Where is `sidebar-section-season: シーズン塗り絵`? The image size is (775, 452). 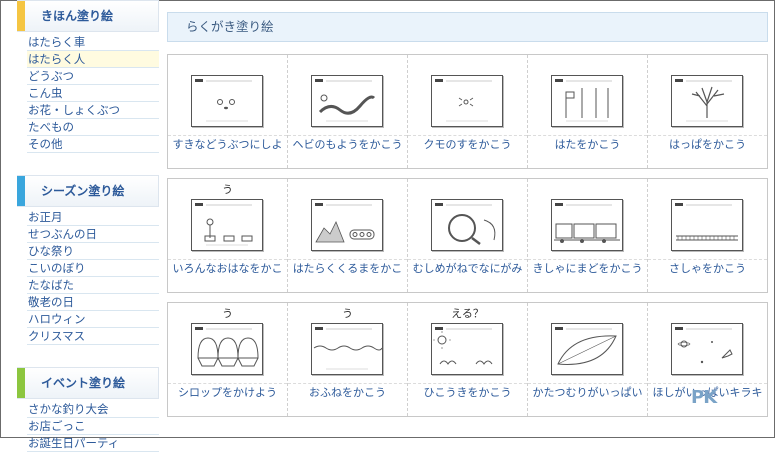 sidebar-section-season: シーズン塗り絵 is located at coordinates (88, 191).